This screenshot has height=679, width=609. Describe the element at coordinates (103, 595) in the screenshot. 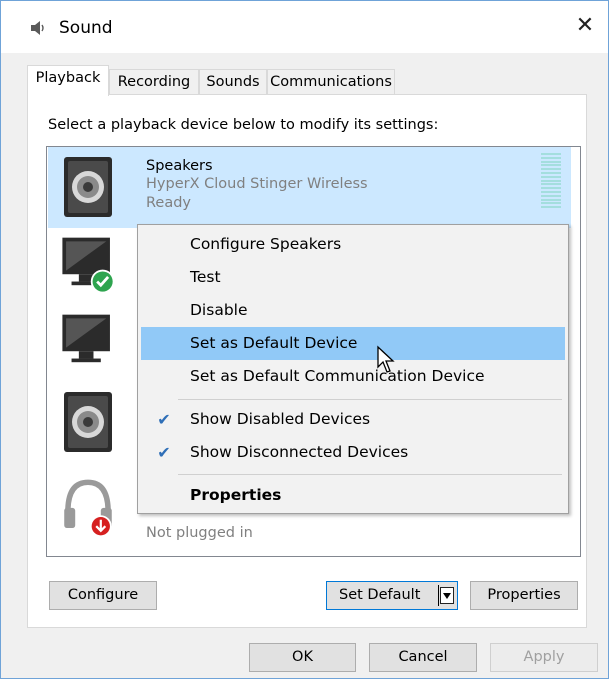

I see `configure-button: Configure` at that location.